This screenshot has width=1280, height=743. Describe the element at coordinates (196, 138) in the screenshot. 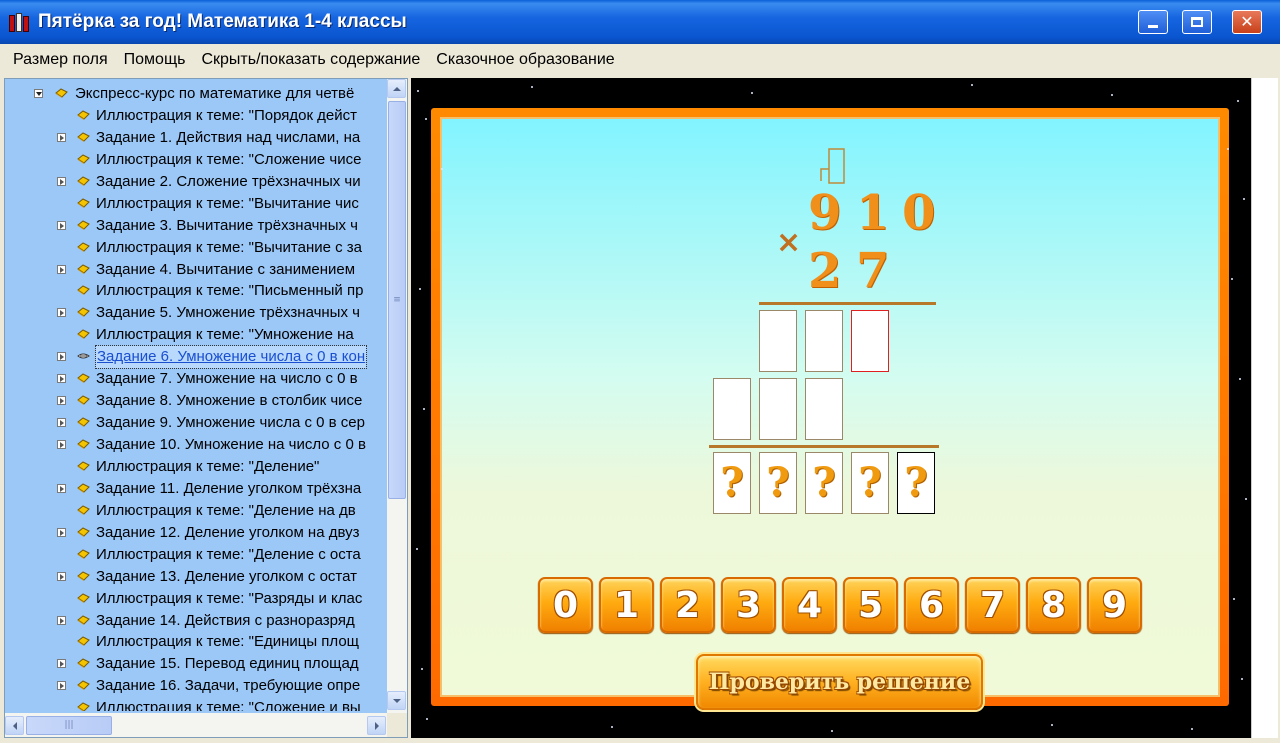

I see `tree-item: Задание 1. Действия над числами, на` at that location.